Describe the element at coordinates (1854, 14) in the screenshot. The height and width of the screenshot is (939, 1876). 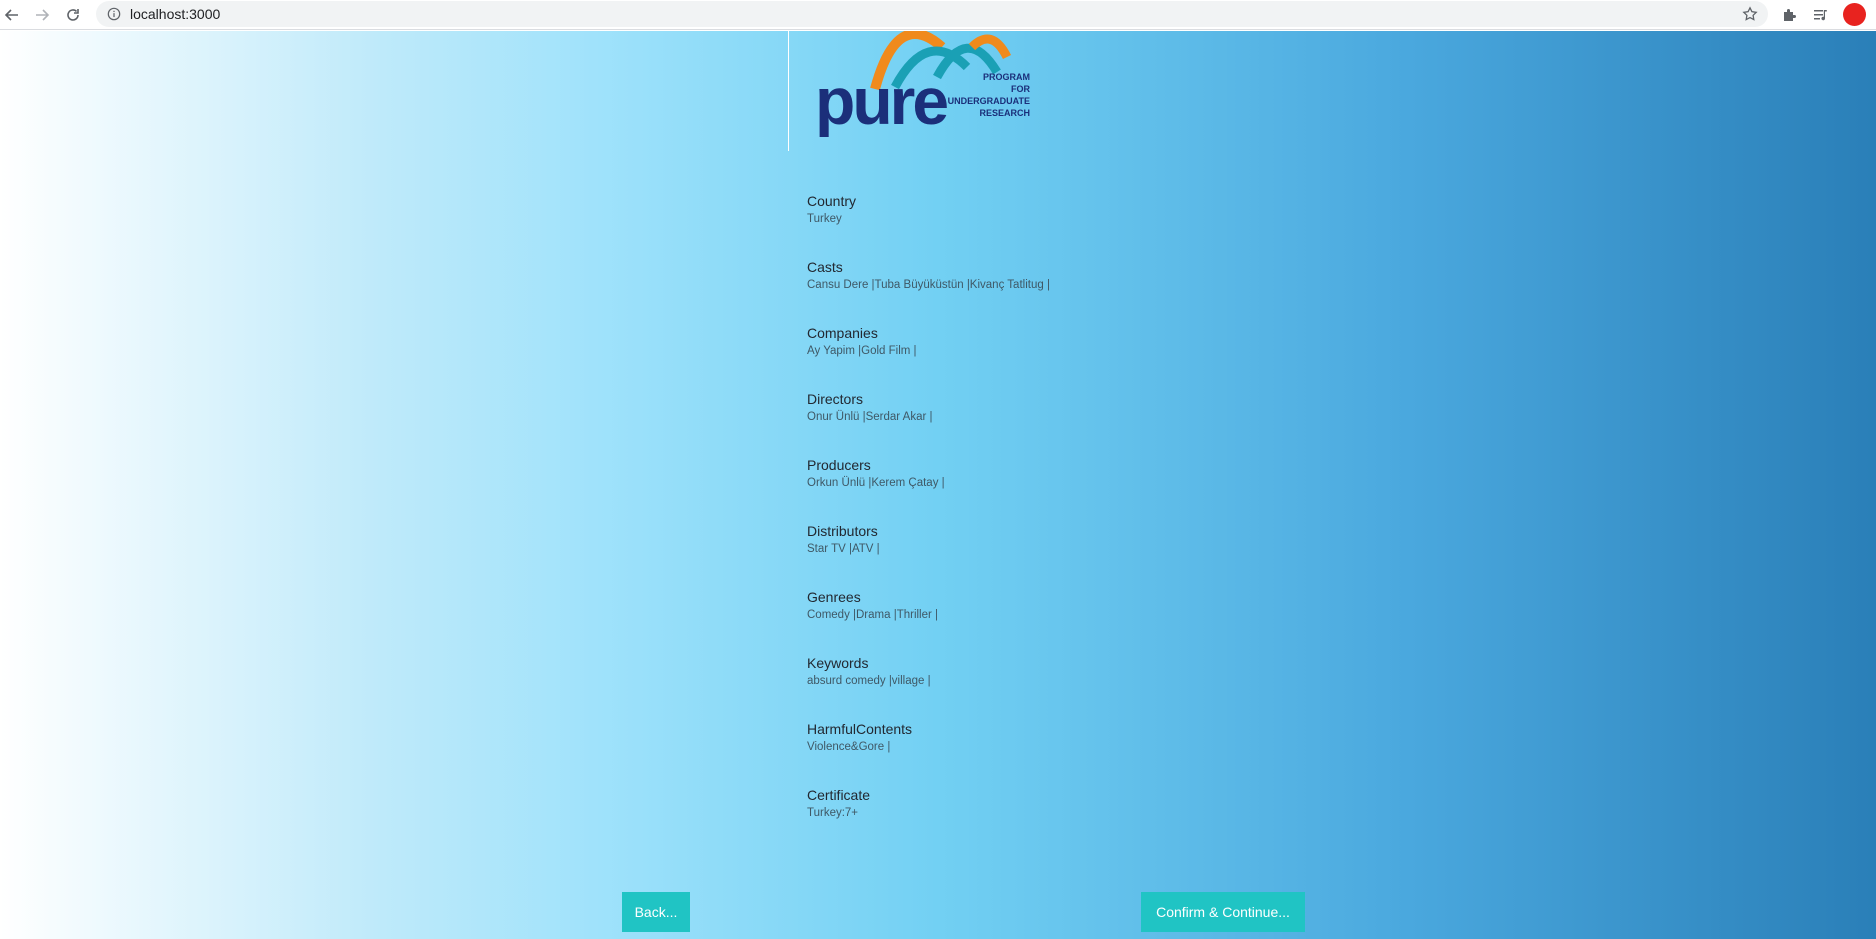
I see `profile-avatar` at that location.